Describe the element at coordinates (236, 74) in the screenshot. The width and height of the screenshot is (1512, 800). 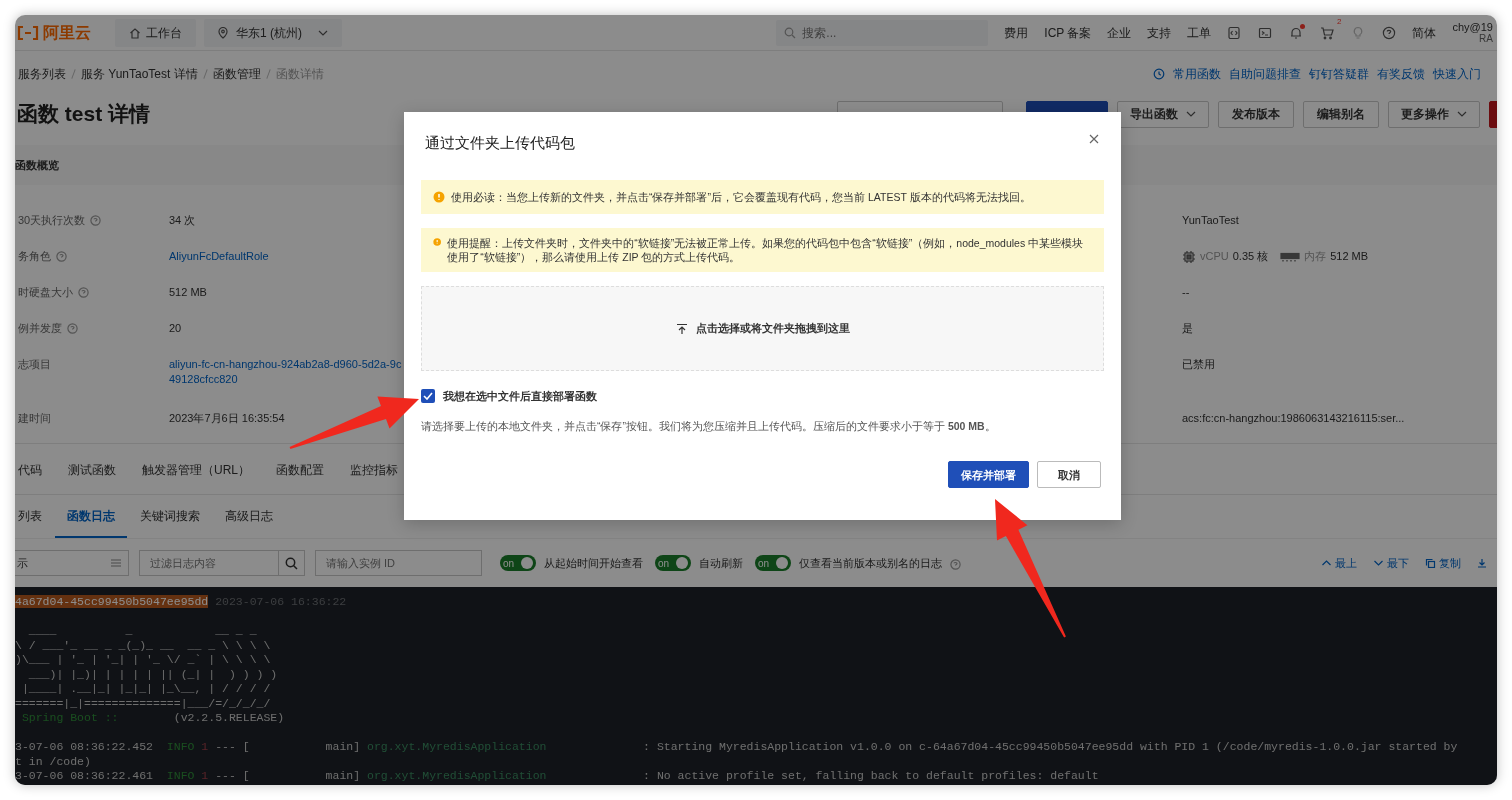
I see `breadcrumb-link: 函数管理` at that location.